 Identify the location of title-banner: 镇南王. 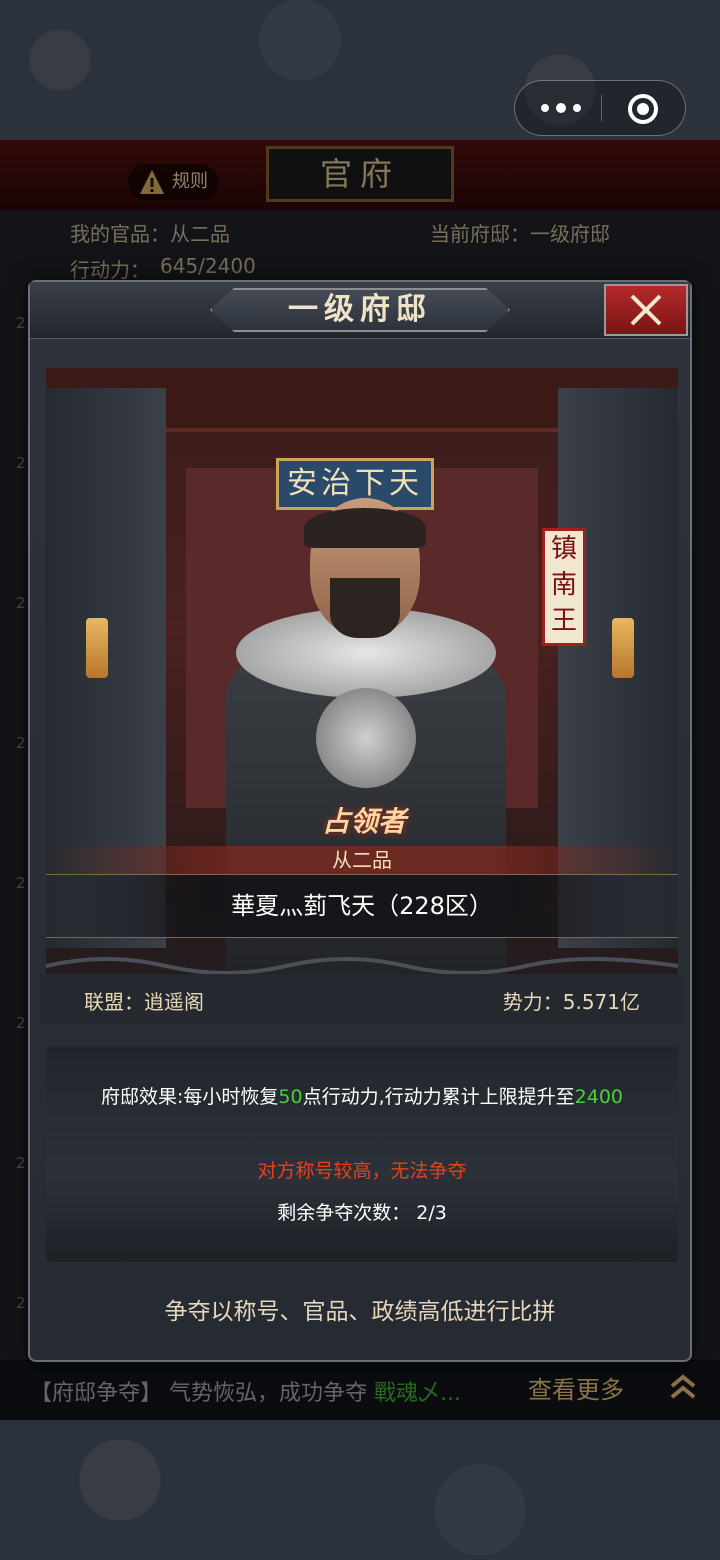
(564, 587).